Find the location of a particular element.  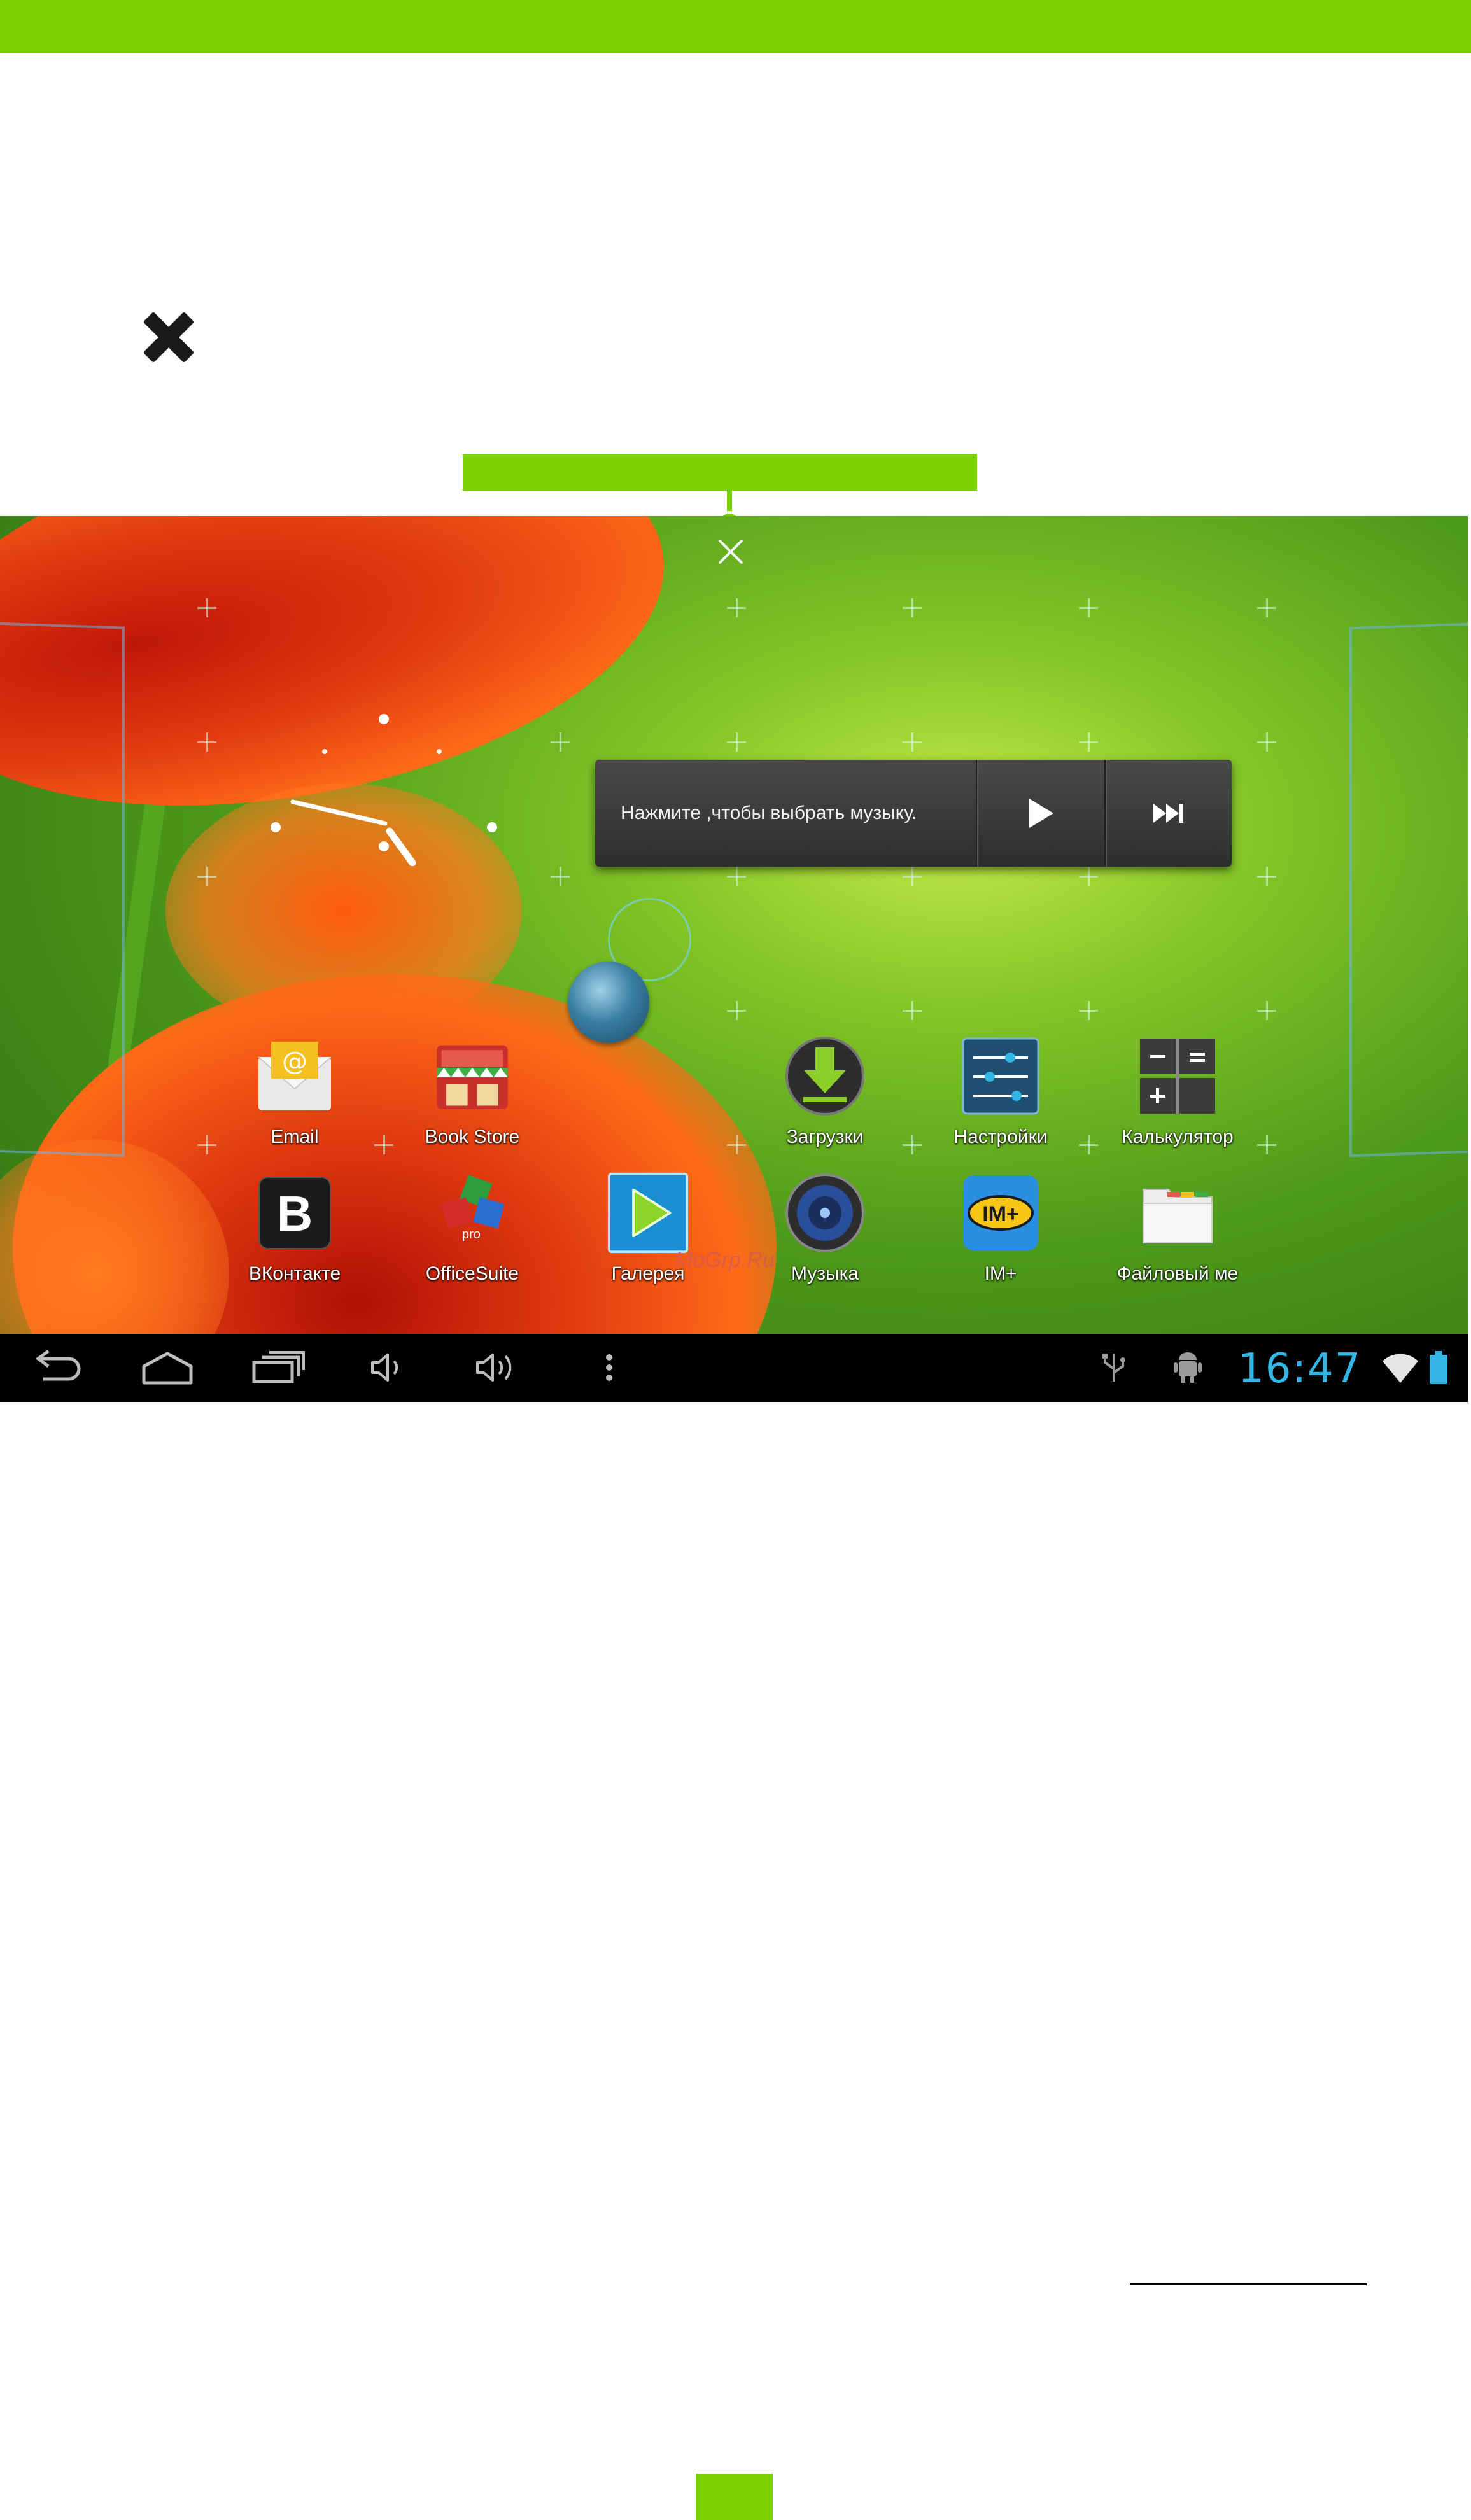

analog-clock-widget is located at coordinates (382, 739).